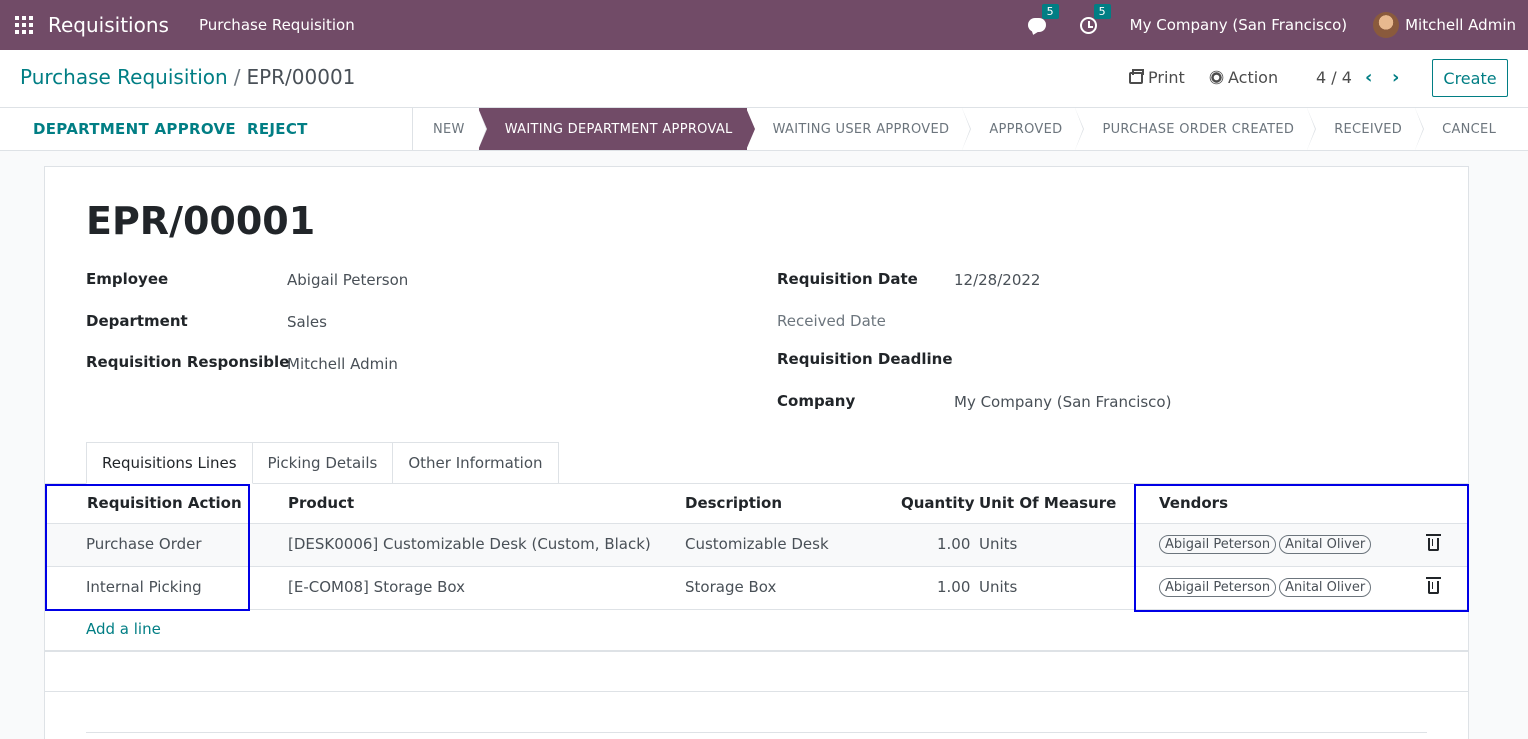  What do you see at coordinates (1386, 25) in the screenshot?
I see `avatar` at bounding box center [1386, 25].